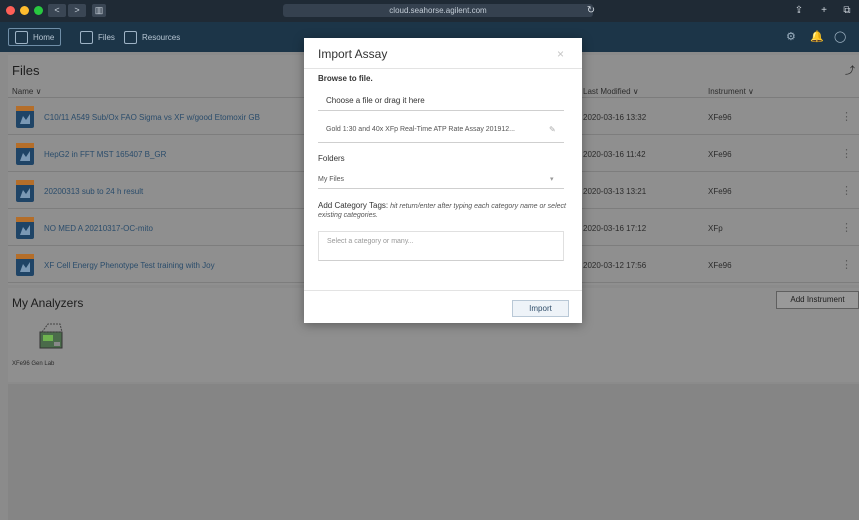 This screenshot has height=520, width=859. Describe the element at coordinates (48, 303) in the screenshot. I see `analyzers-title: My Analyzers` at that location.